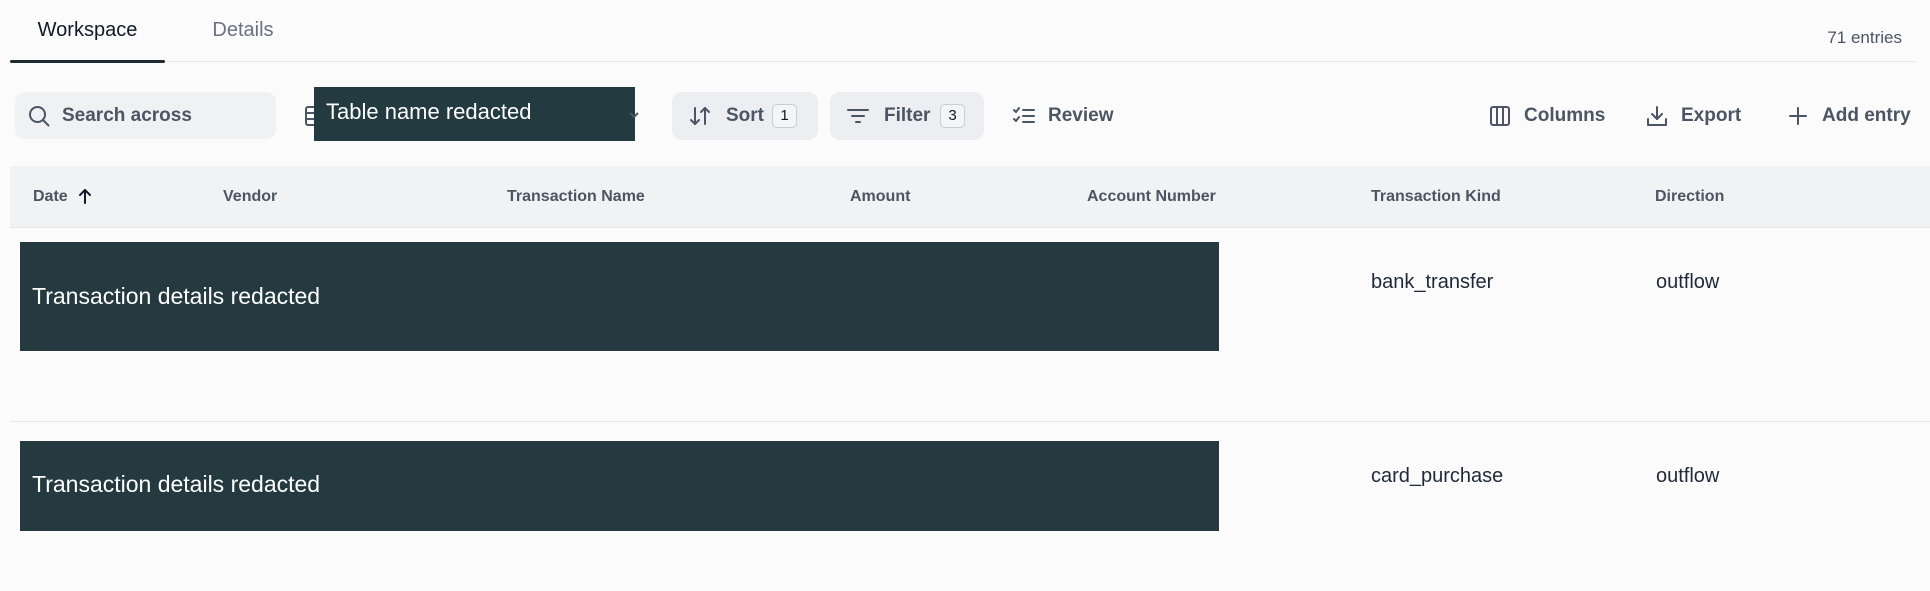 The image size is (1930, 591). I want to click on sort-count-badge: 1, so click(784, 116).